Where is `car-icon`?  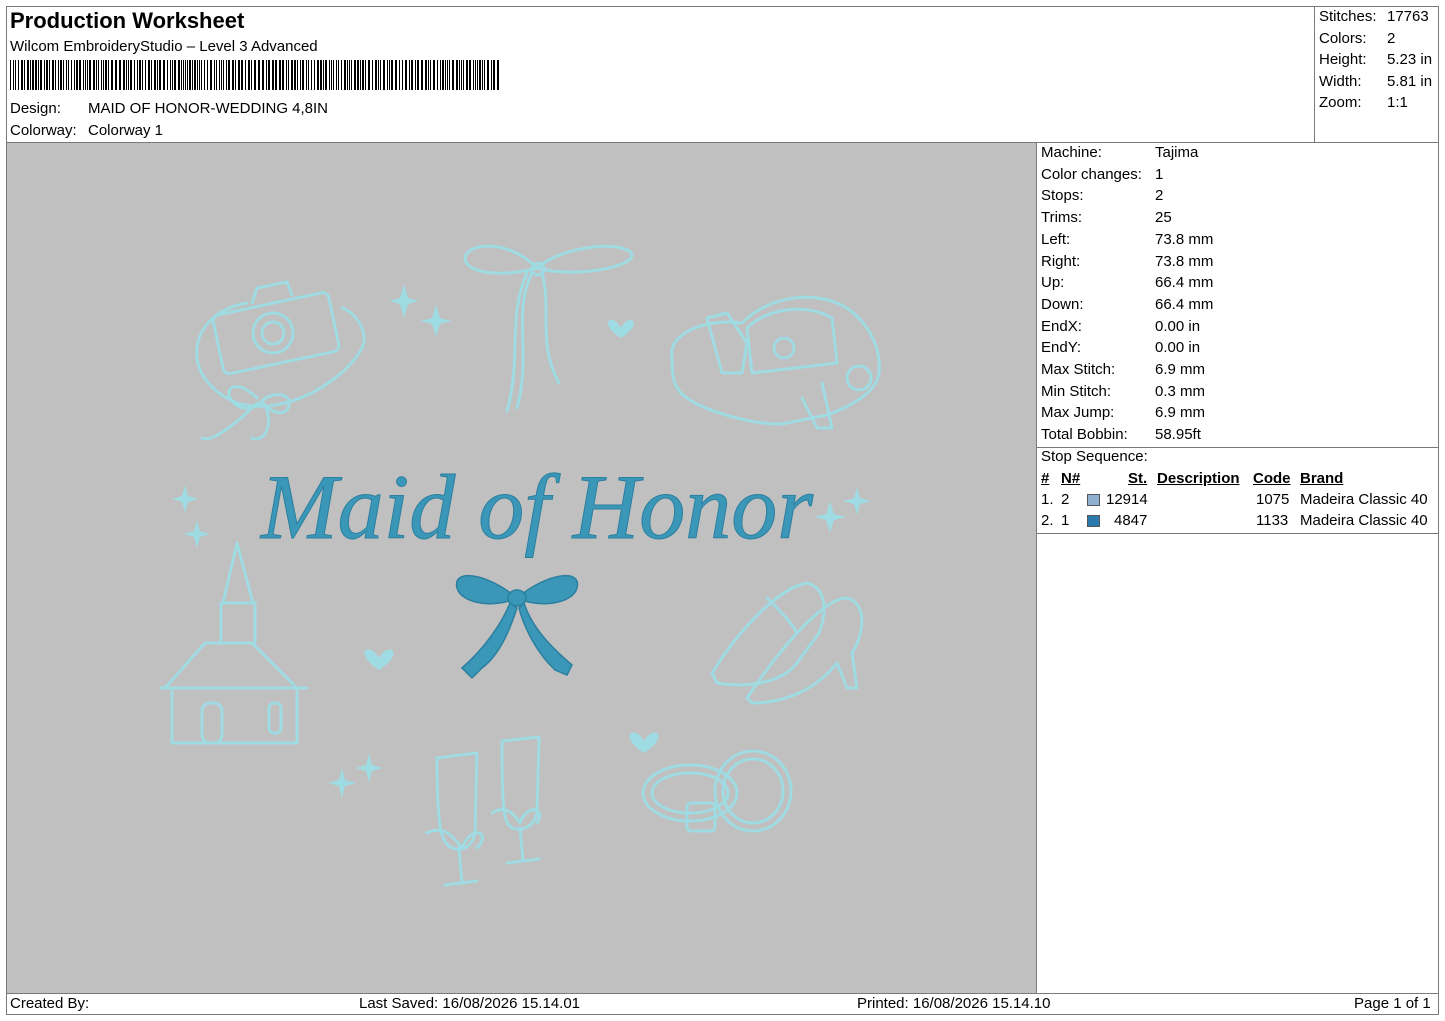 car-icon is located at coordinates (775, 362).